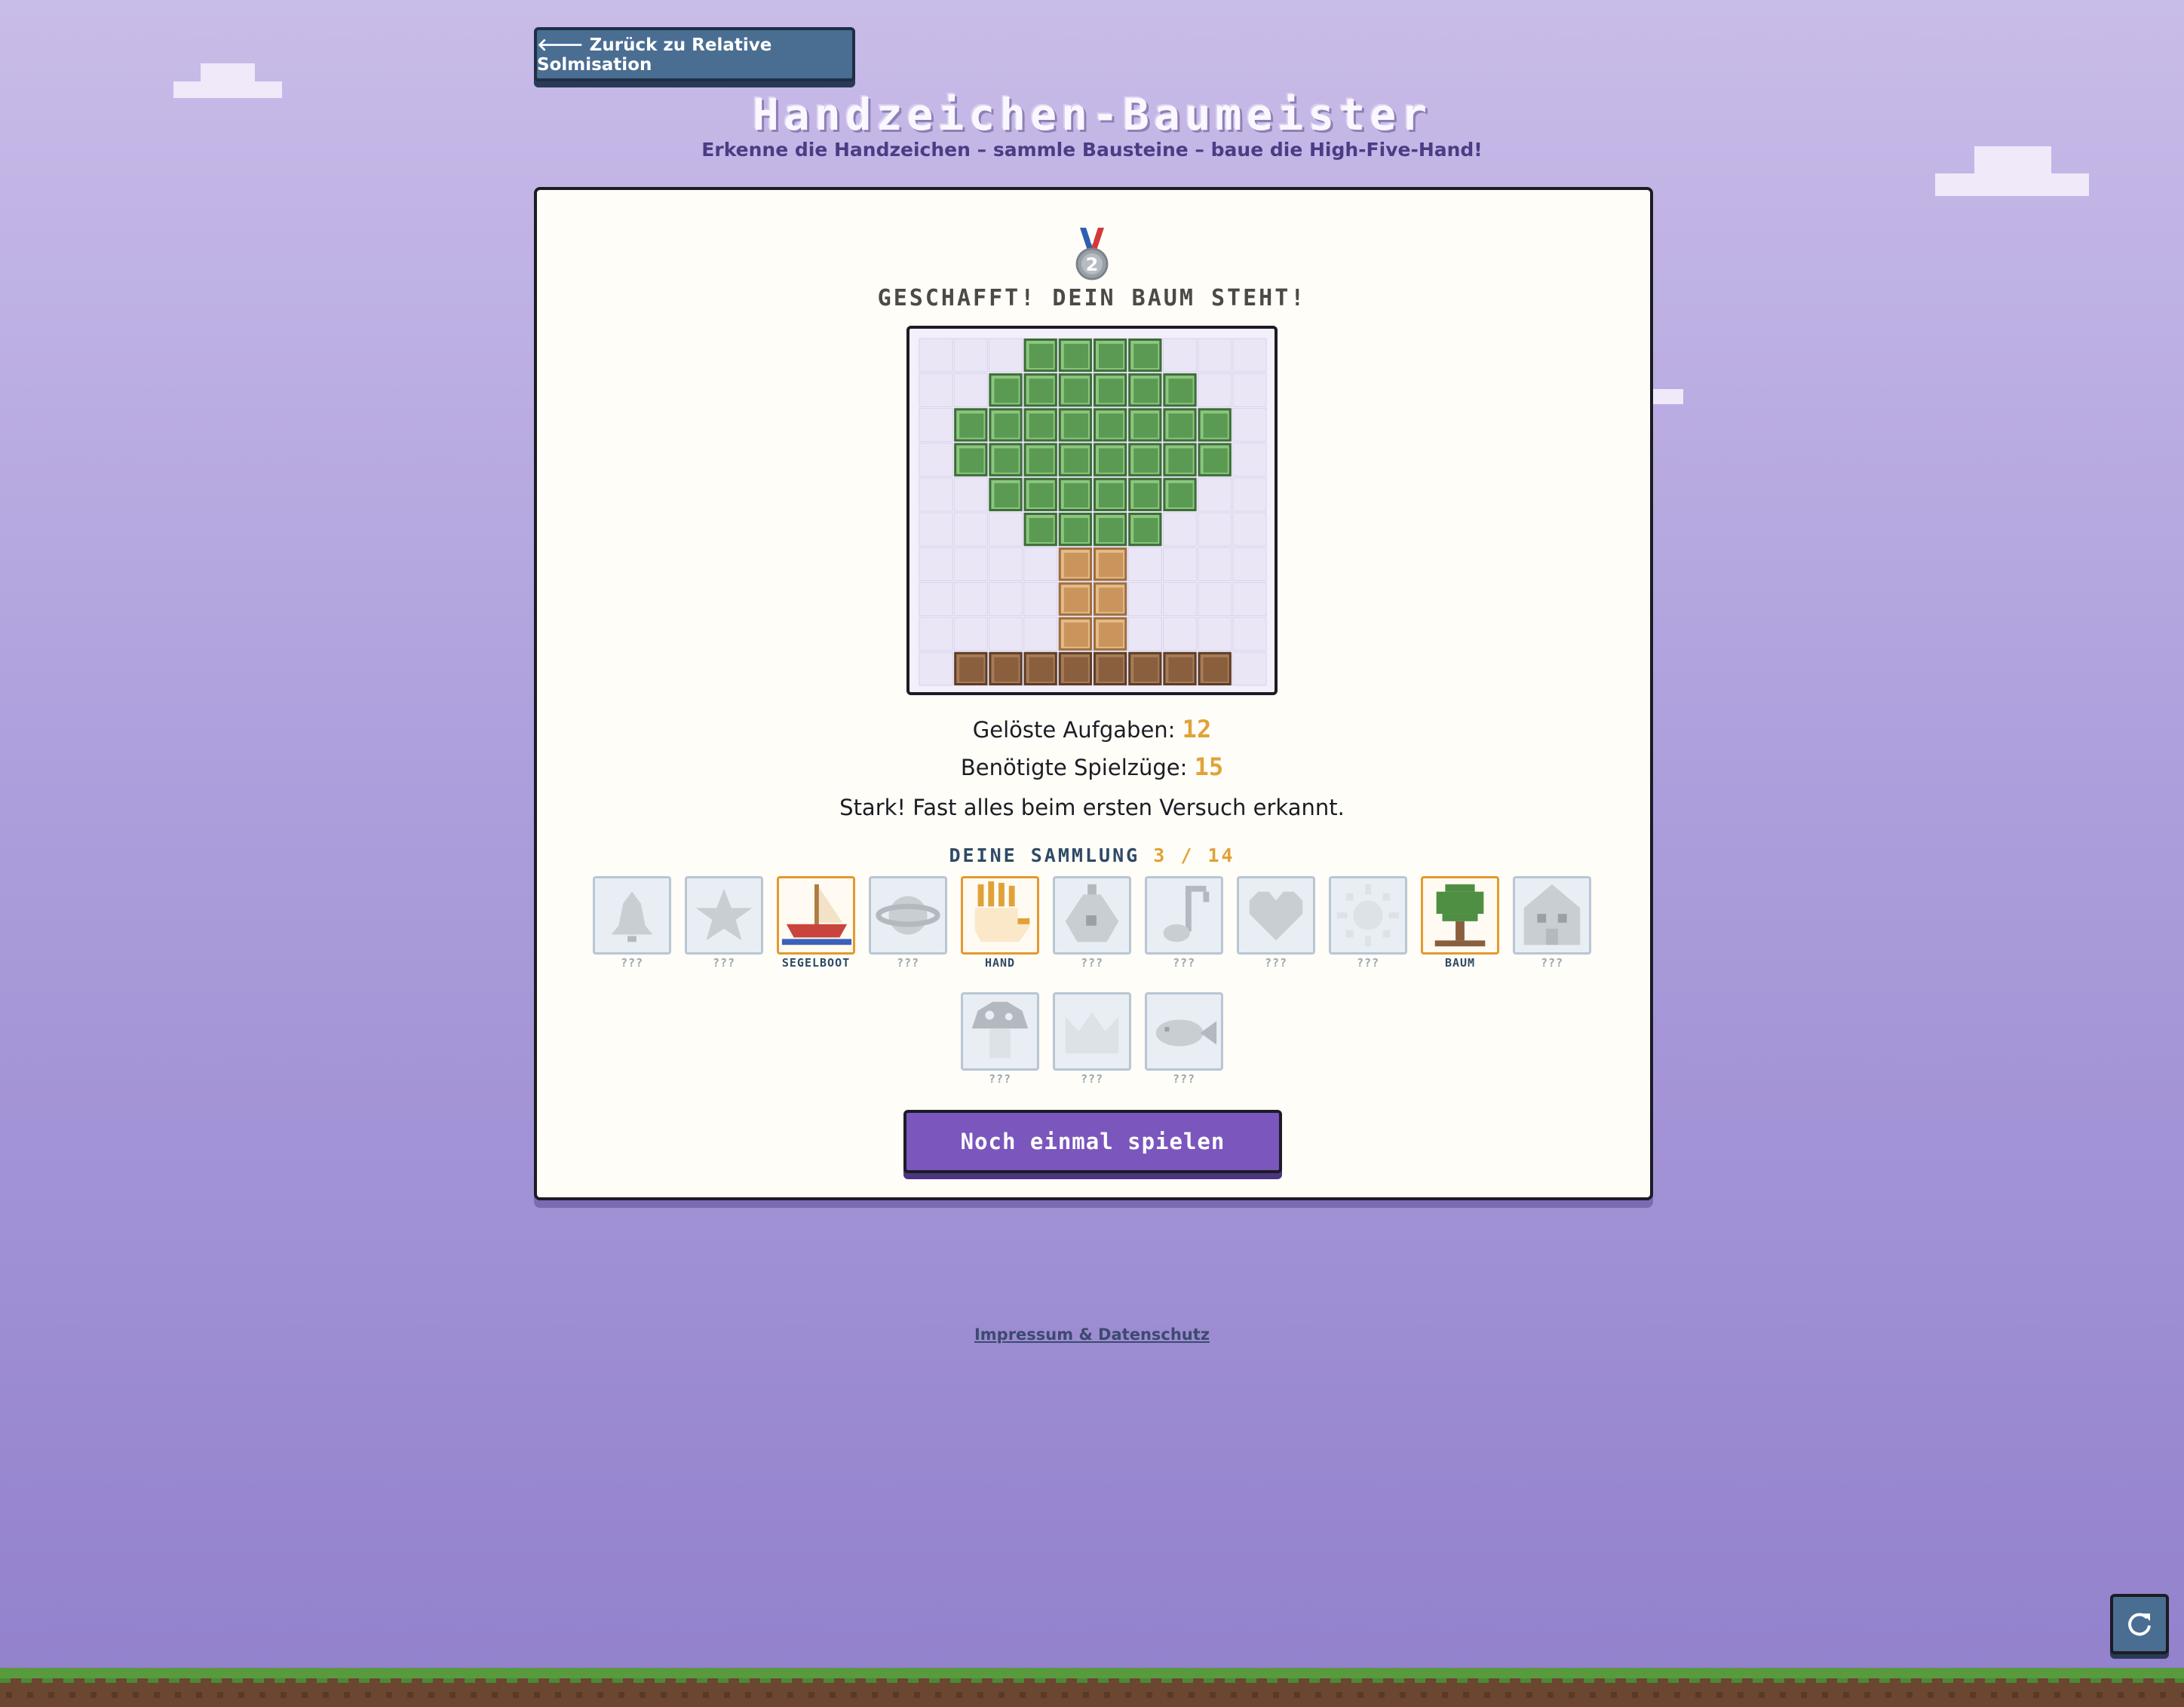 The image size is (2184, 1707). I want to click on reload-icon, so click(2139, 1624).